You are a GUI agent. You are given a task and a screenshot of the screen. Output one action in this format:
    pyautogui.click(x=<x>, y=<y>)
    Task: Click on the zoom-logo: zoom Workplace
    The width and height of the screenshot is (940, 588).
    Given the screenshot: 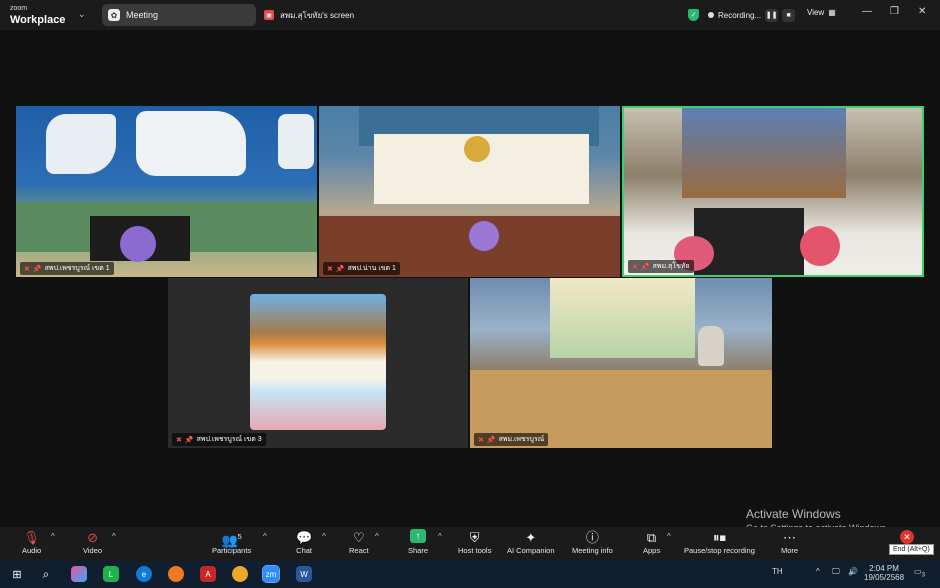 What is the action you would take?
    pyautogui.click(x=38, y=15)
    